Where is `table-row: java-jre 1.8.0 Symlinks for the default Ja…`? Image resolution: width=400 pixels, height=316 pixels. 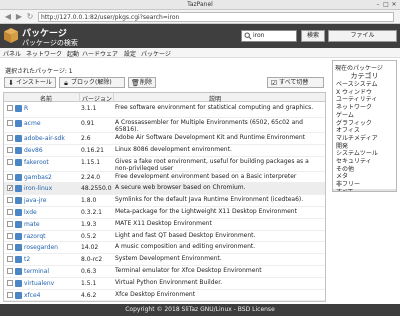
table-row: java-jre 1.8.0 Symlinks for the default Ja… is located at coordinates (164, 201).